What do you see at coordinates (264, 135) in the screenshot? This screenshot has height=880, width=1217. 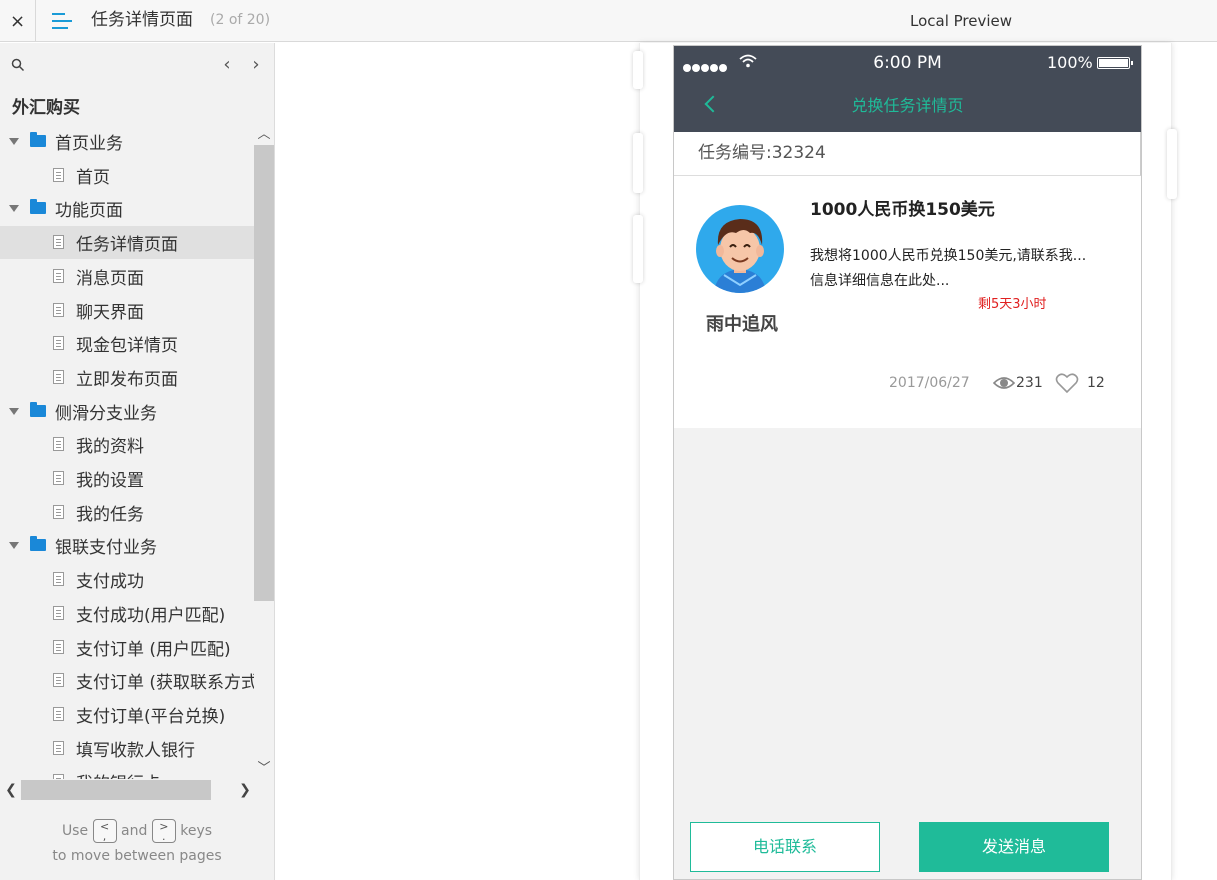 I see `scroll-up-arrow-icon: ︿` at bounding box center [264, 135].